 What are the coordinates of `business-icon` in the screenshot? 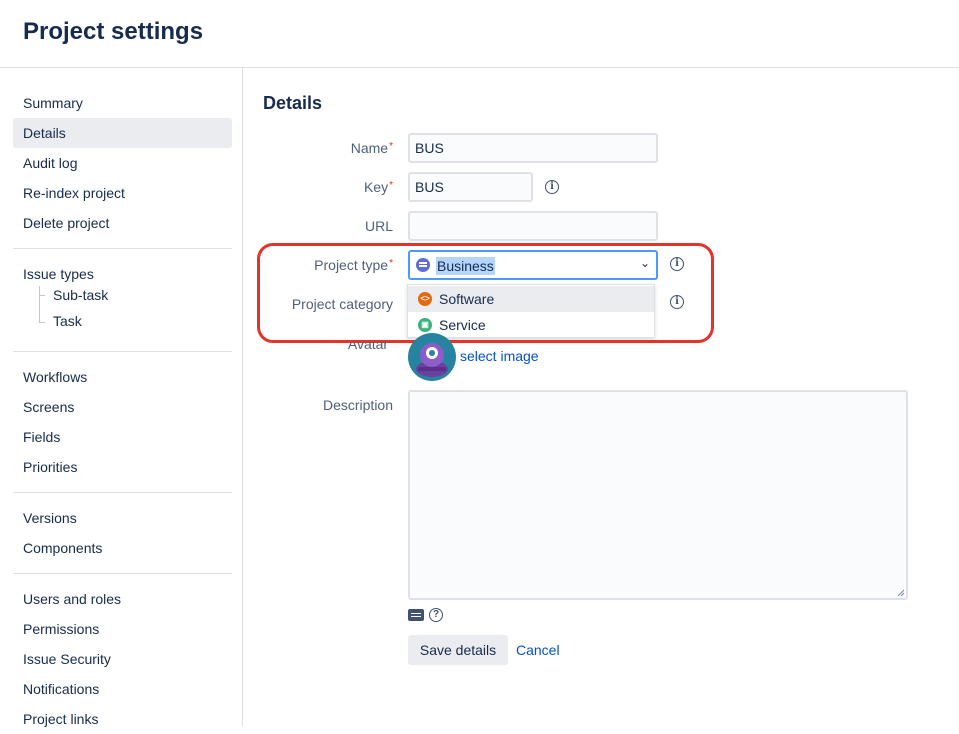 It's located at (423, 265).